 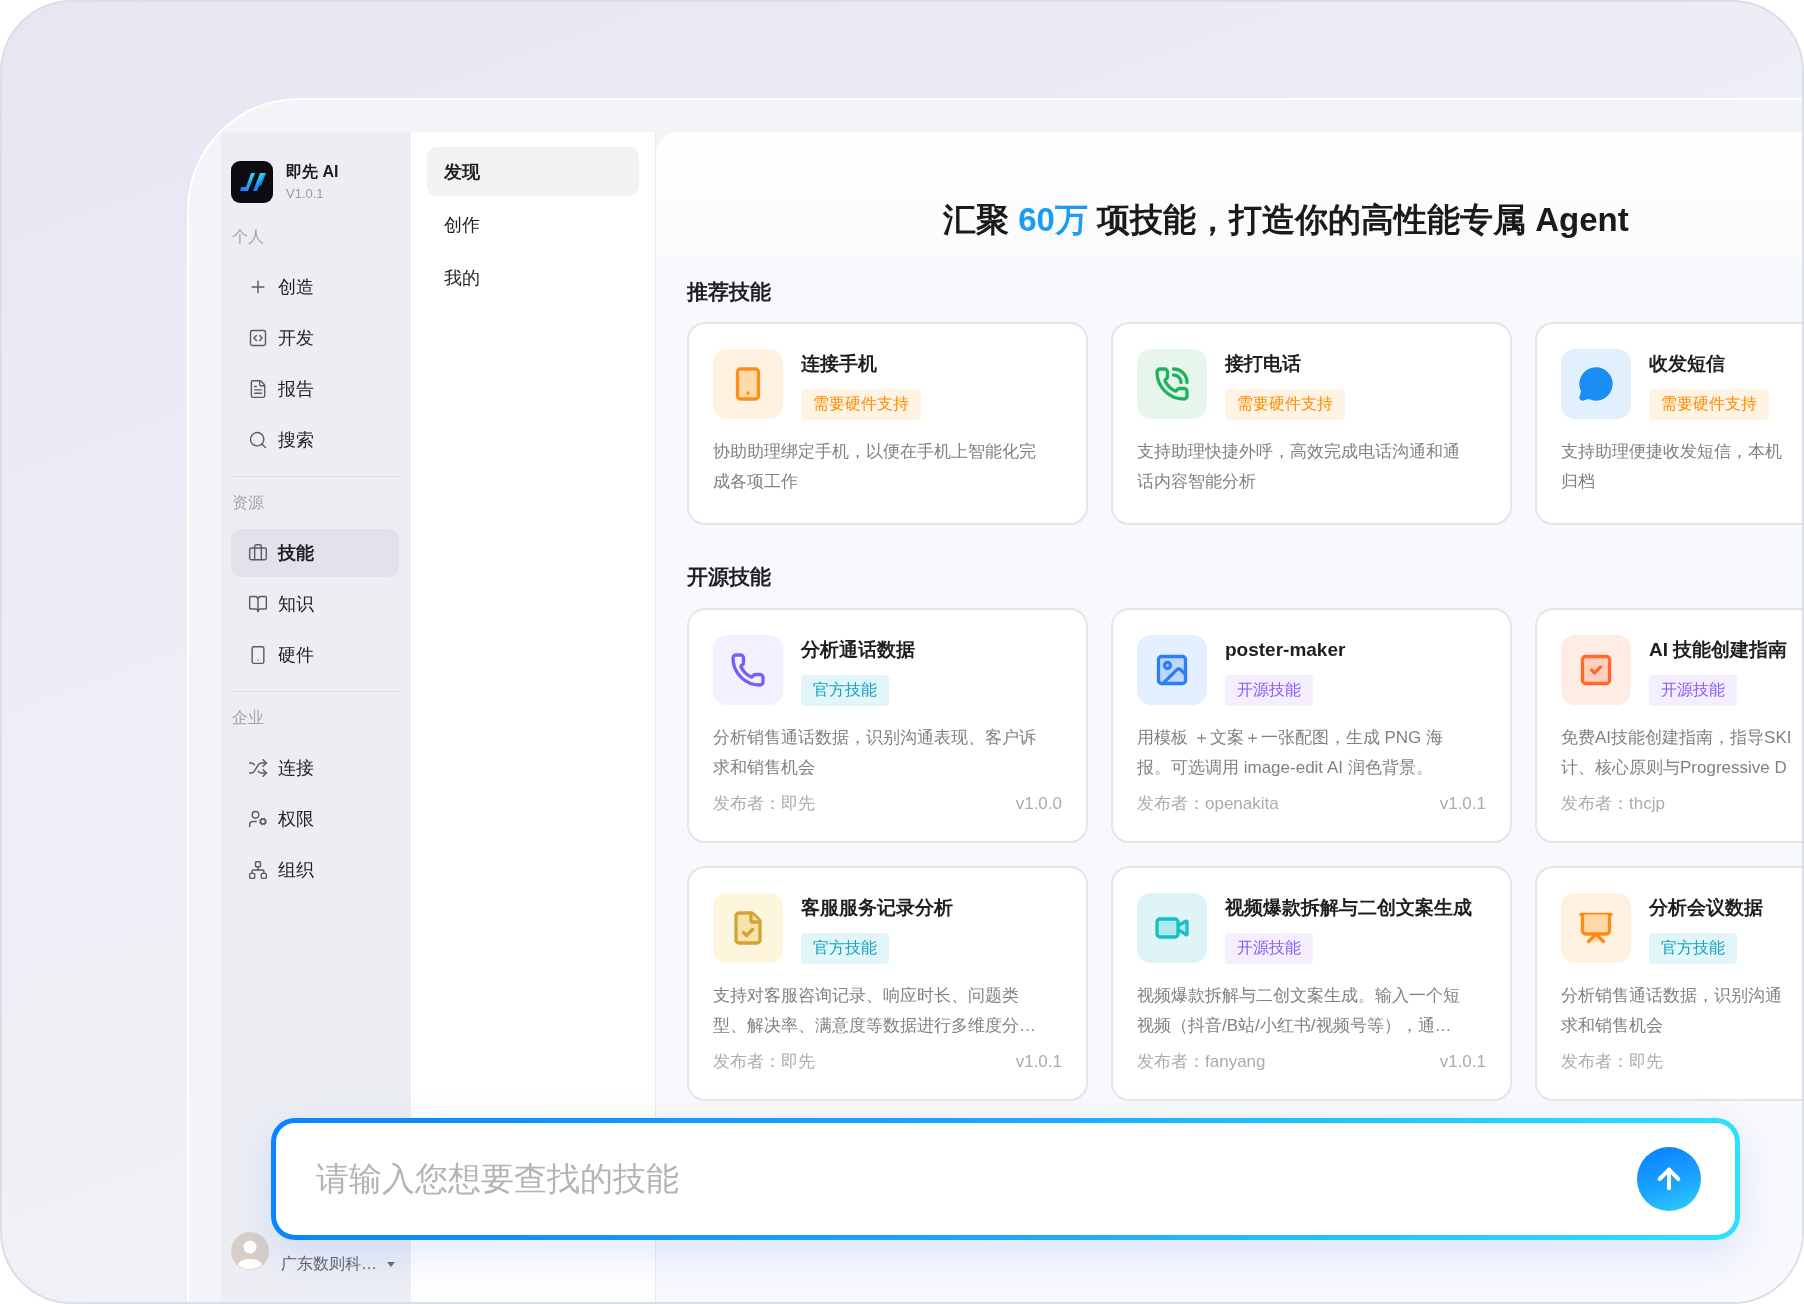 I want to click on user-gear-icon, so click(x=258, y=819).